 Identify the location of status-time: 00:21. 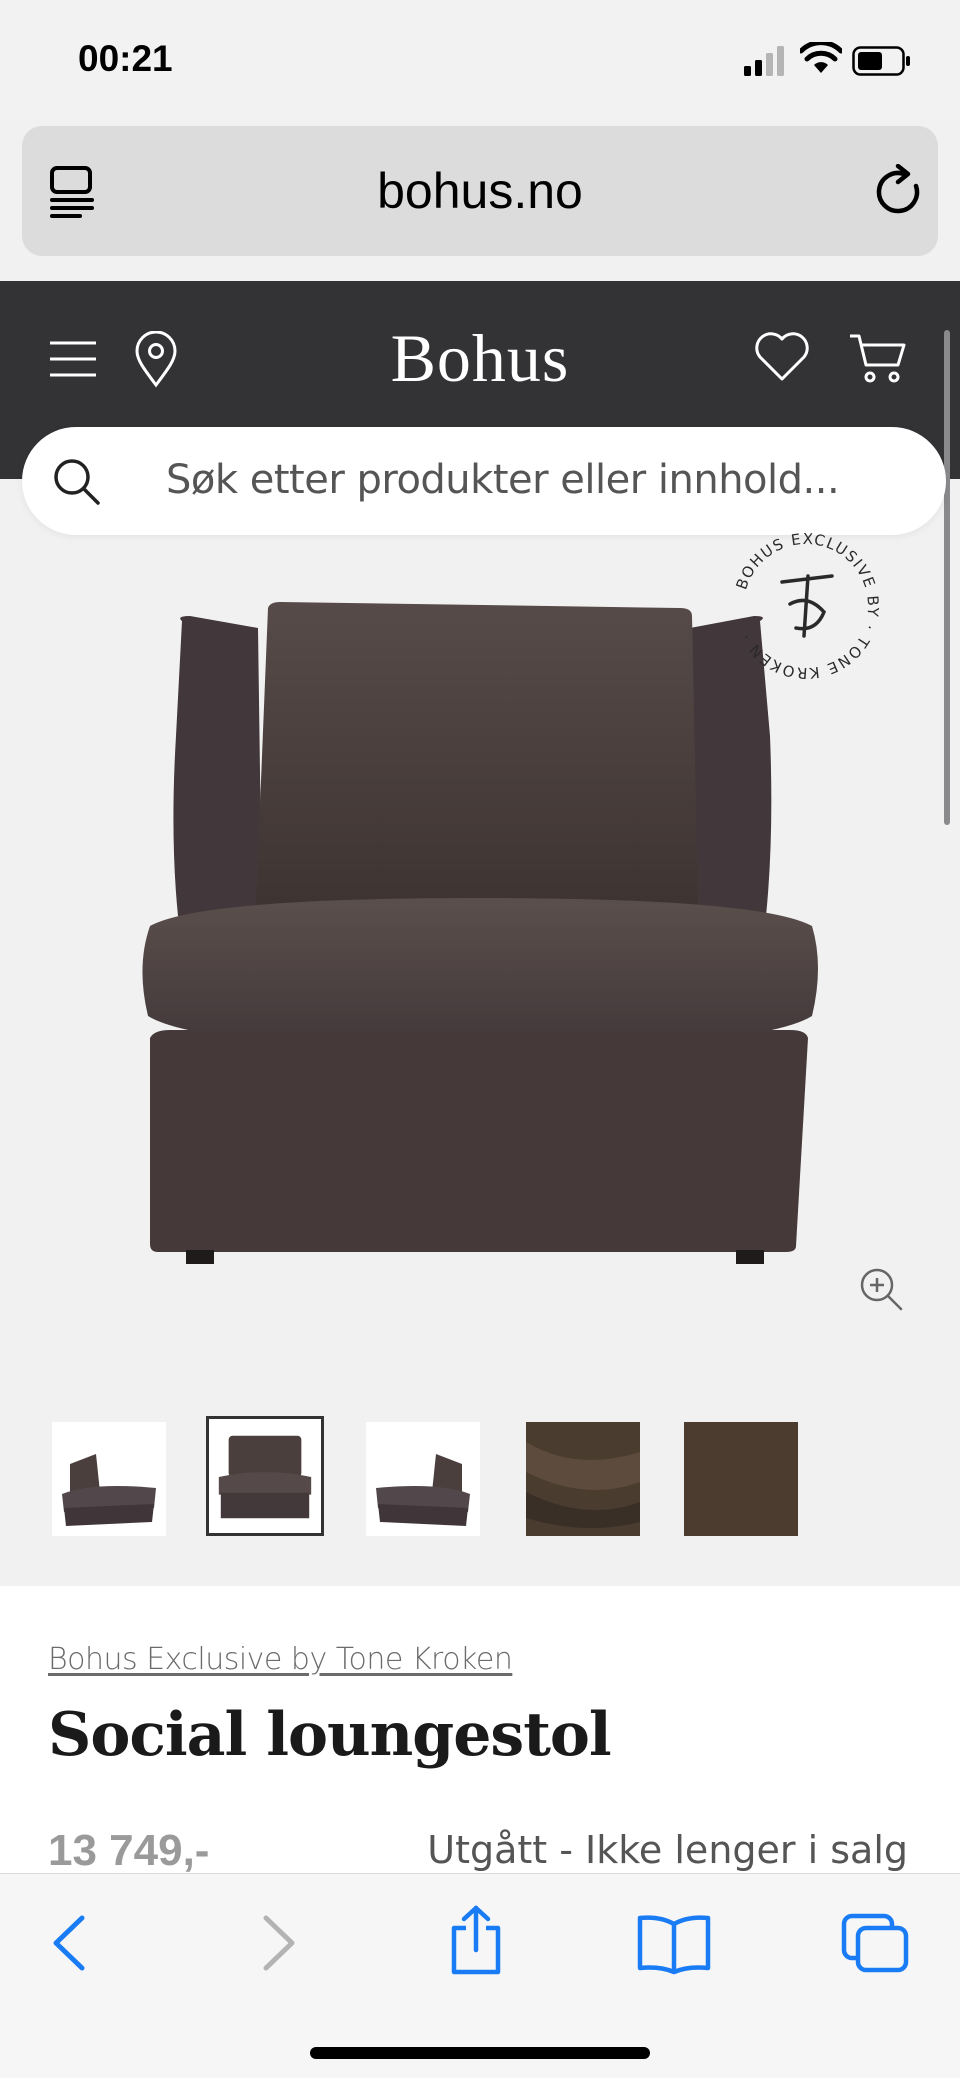
(125, 58).